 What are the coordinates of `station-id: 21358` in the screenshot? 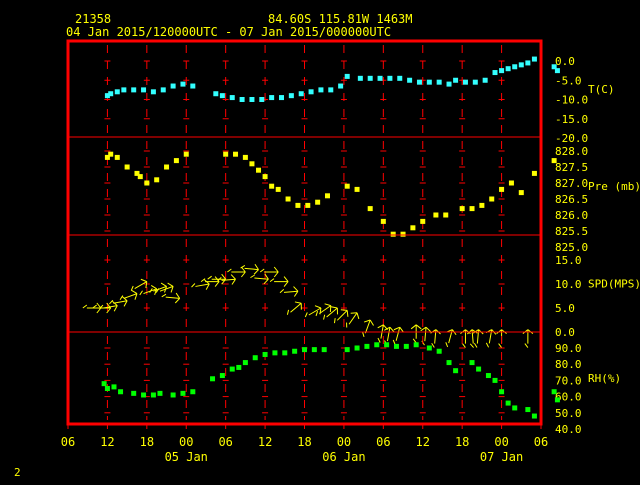 It's located at (93, 19).